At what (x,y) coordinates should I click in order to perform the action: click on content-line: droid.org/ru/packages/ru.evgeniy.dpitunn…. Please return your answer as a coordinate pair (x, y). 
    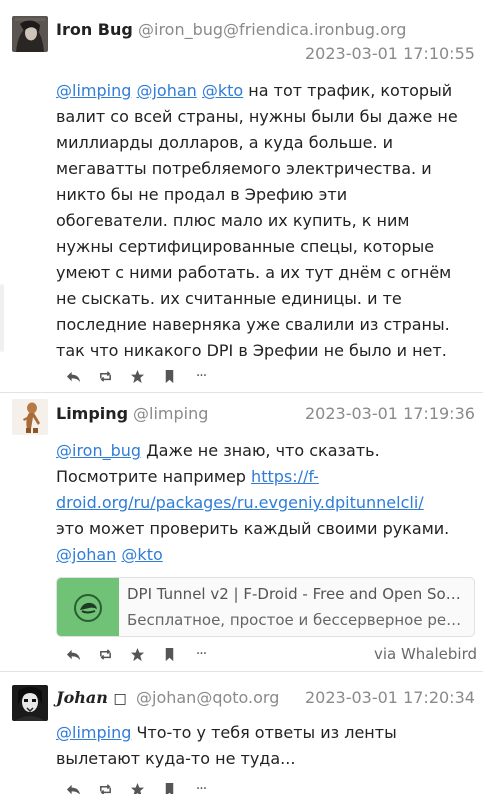
    Looking at the image, I should click on (266, 503).